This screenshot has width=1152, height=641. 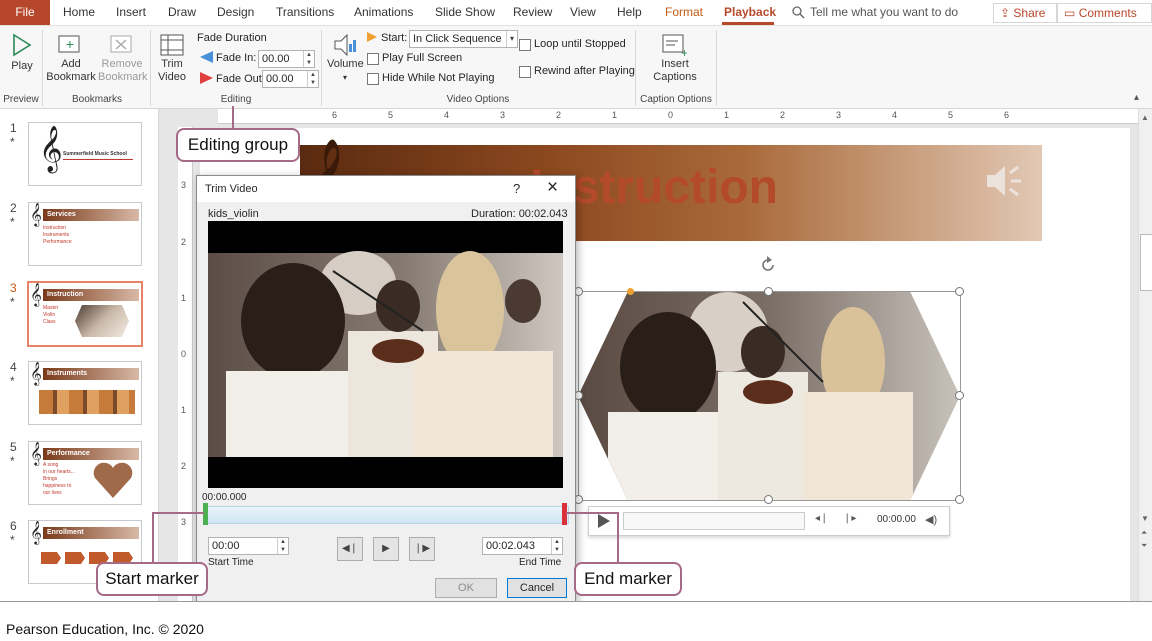 I want to click on tab-home: Home, so click(x=79, y=12).